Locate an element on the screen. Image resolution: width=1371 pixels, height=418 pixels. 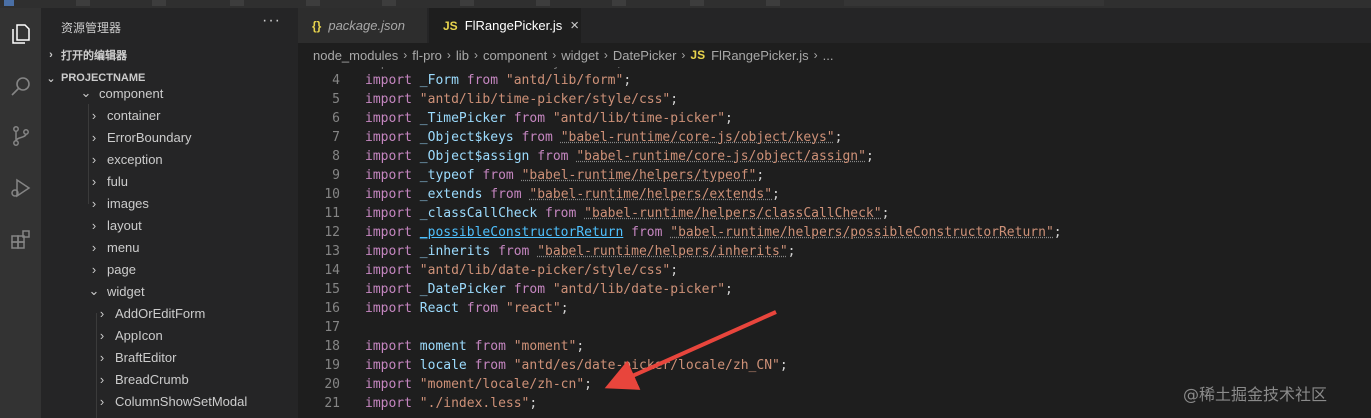
title-bar is located at coordinates (685, 4).